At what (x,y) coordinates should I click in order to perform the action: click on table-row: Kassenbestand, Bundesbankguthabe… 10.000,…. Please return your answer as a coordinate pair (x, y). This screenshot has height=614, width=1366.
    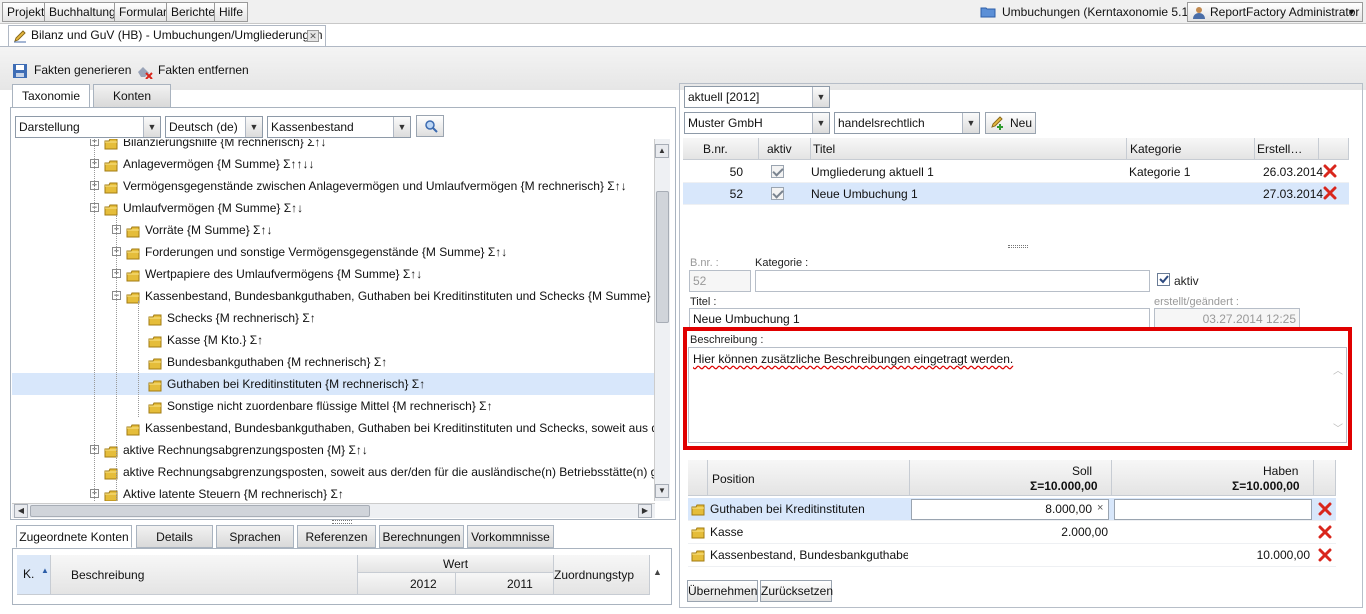
    Looking at the image, I should click on (1012, 555).